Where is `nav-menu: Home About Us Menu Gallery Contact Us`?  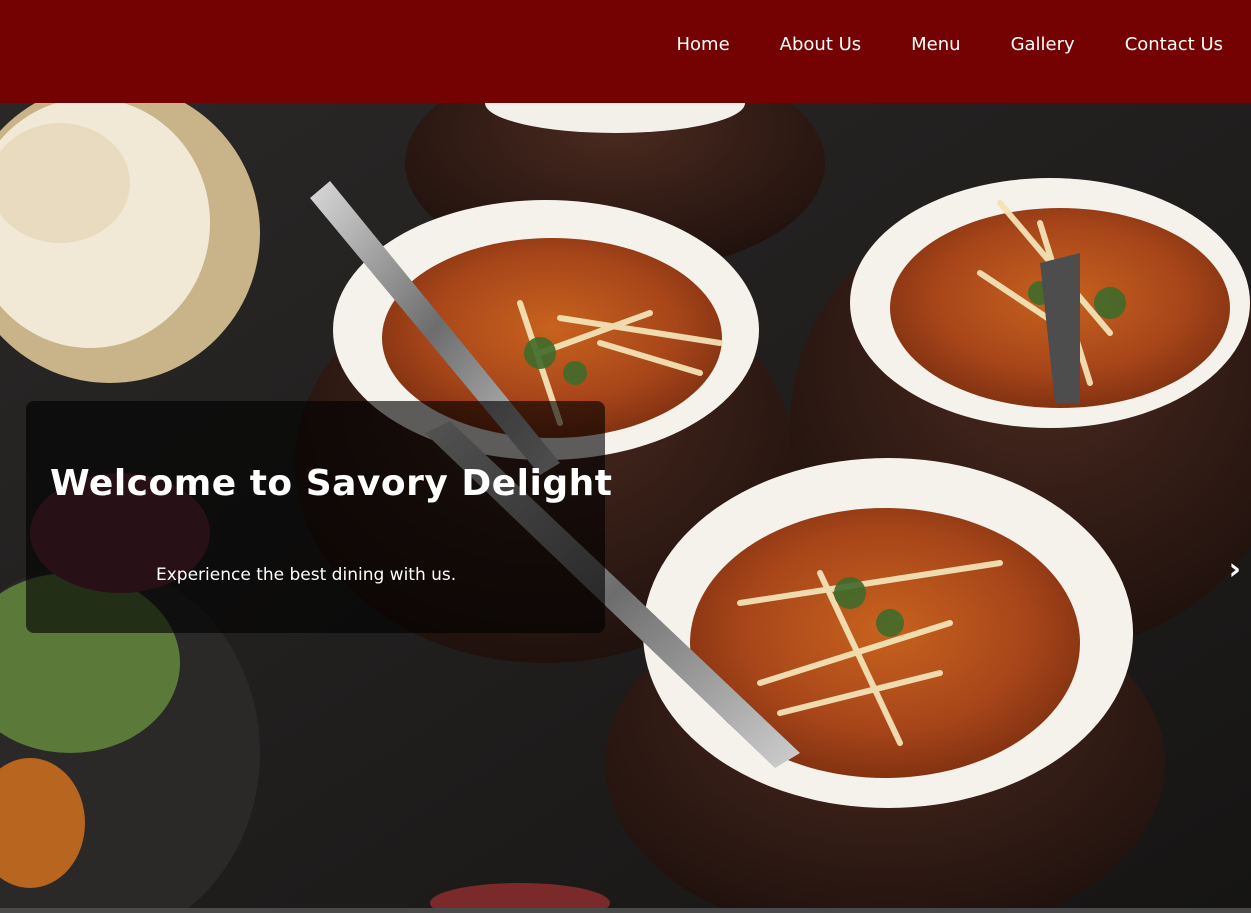 nav-menu: Home About Us Menu Gallery Contact Us is located at coordinates (925, 45).